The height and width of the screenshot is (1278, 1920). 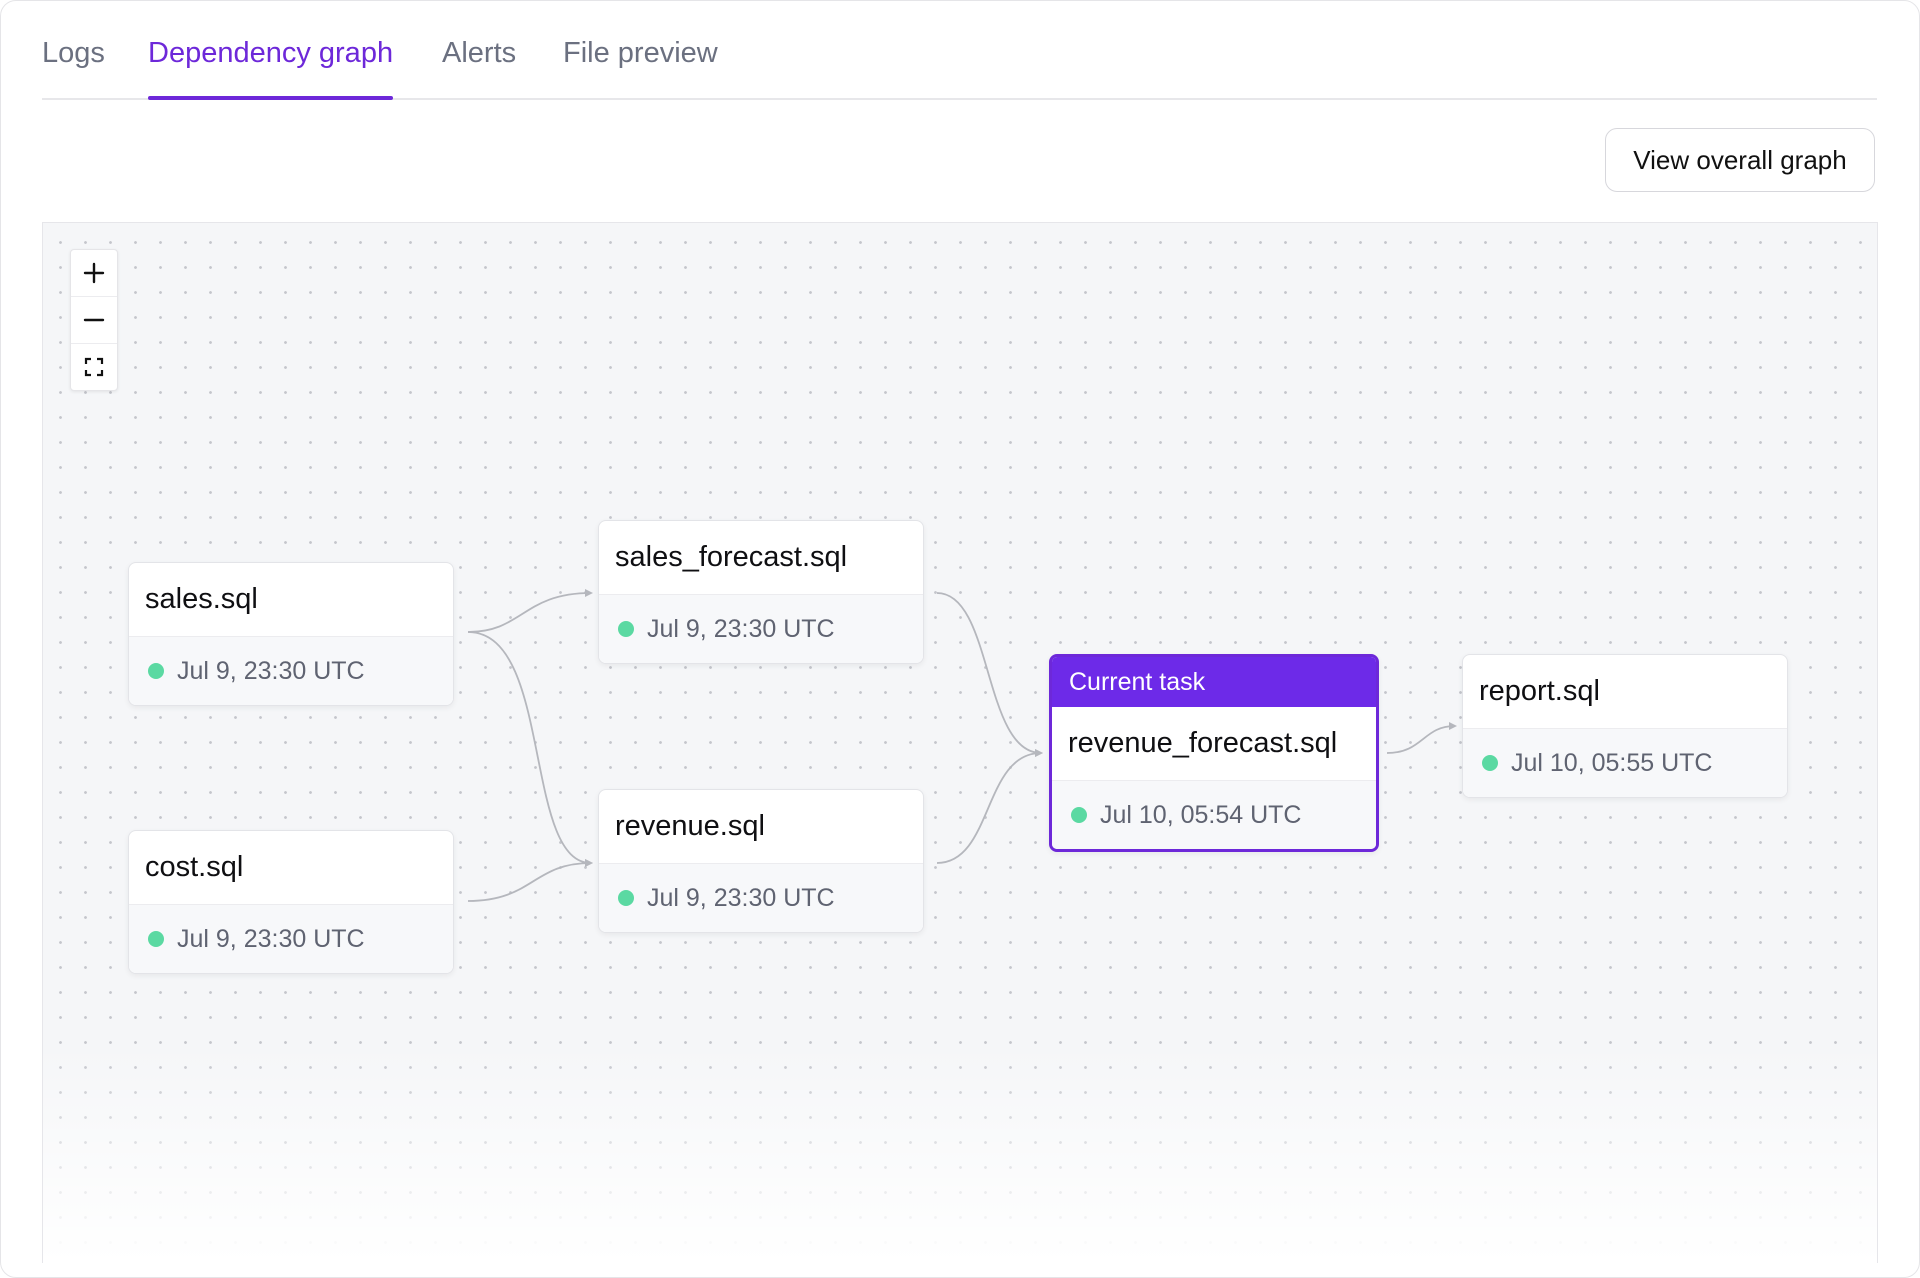 What do you see at coordinates (73, 64) in the screenshot?
I see `tab-logs: Logs` at bounding box center [73, 64].